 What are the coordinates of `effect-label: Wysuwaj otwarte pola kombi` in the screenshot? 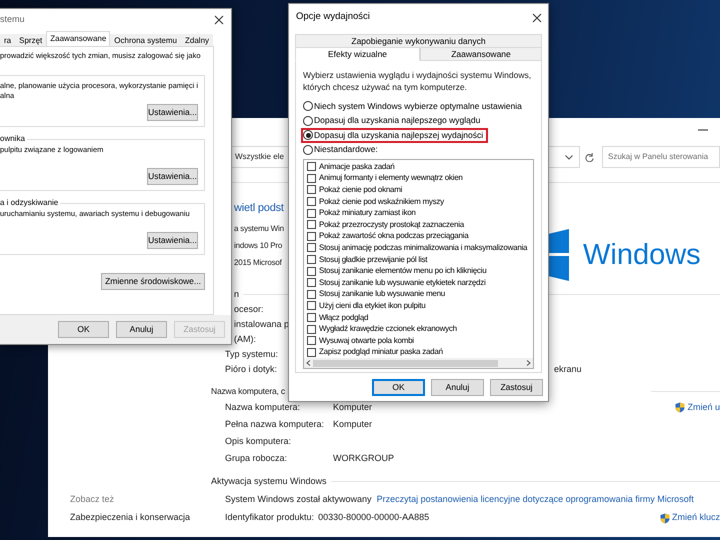 It's located at (366, 341).